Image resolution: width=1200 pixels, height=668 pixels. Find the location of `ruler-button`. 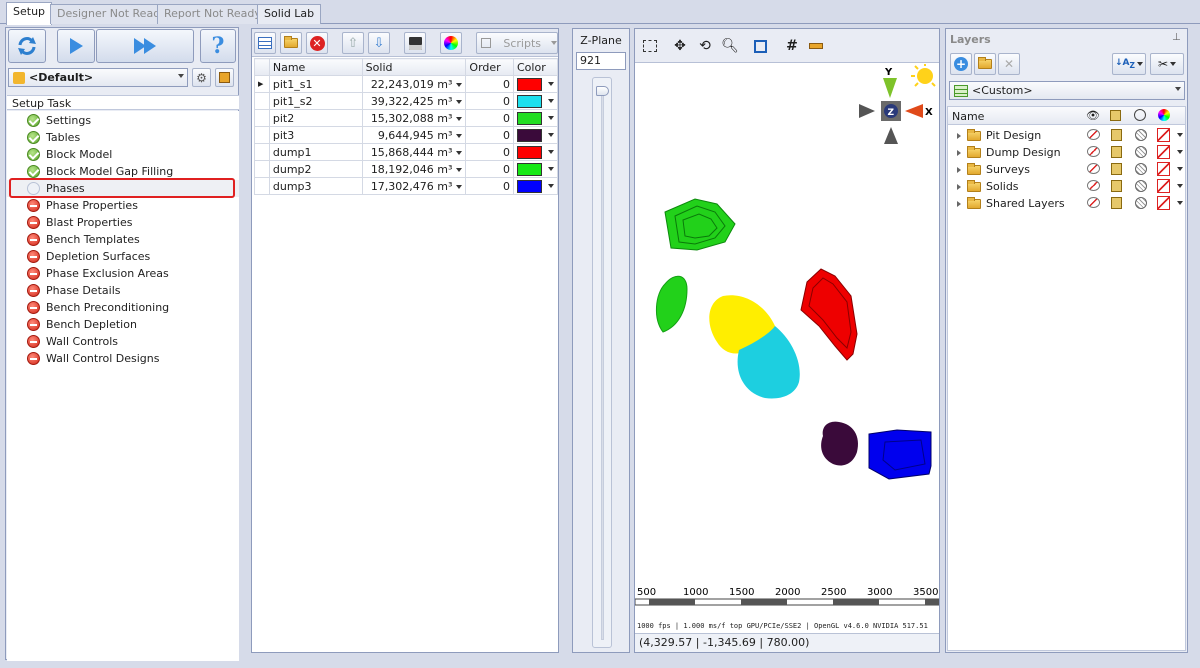

ruler-button is located at coordinates (816, 46).